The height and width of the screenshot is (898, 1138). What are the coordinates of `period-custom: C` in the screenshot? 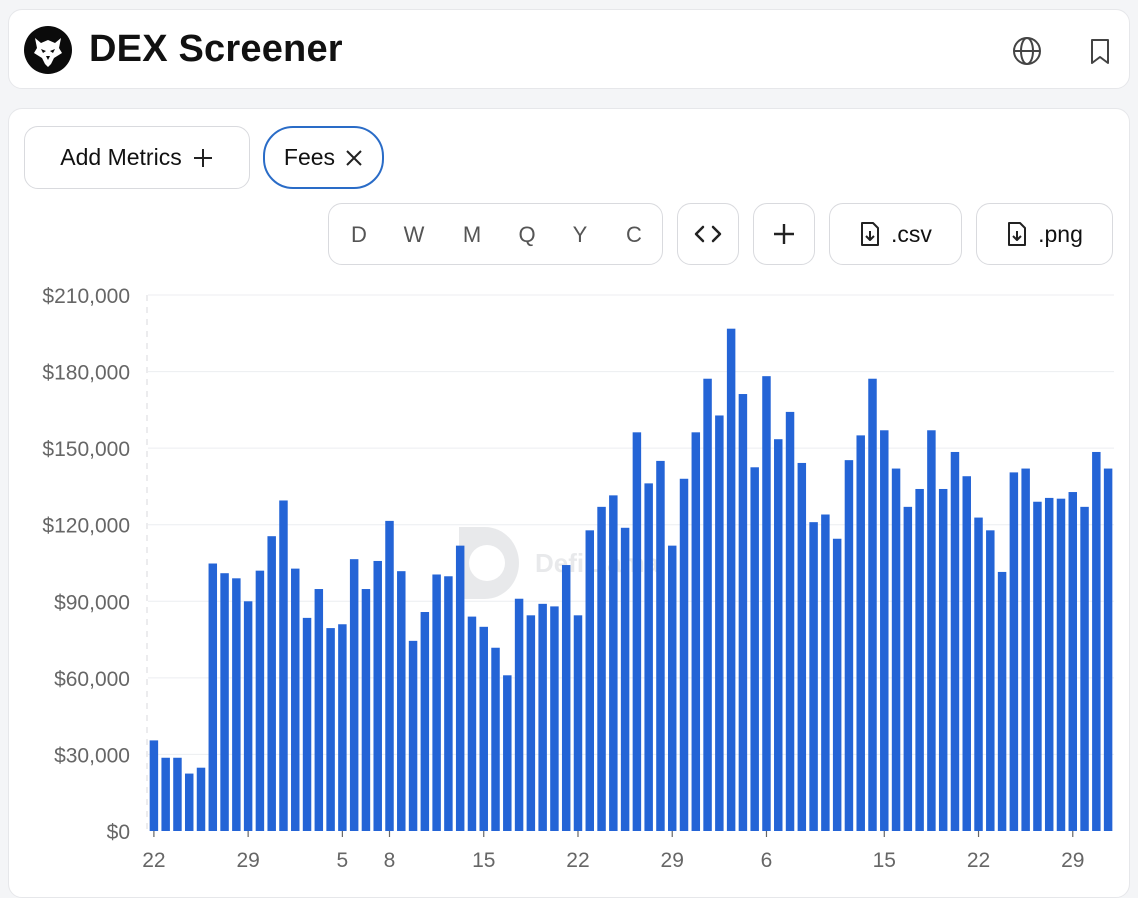 It's located at (634, 235).